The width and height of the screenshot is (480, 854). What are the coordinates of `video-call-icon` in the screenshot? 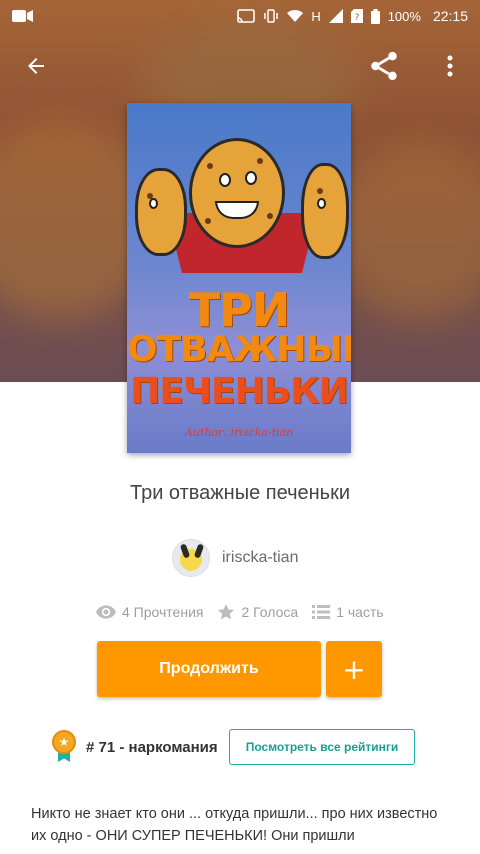 It's located at (22, 16).